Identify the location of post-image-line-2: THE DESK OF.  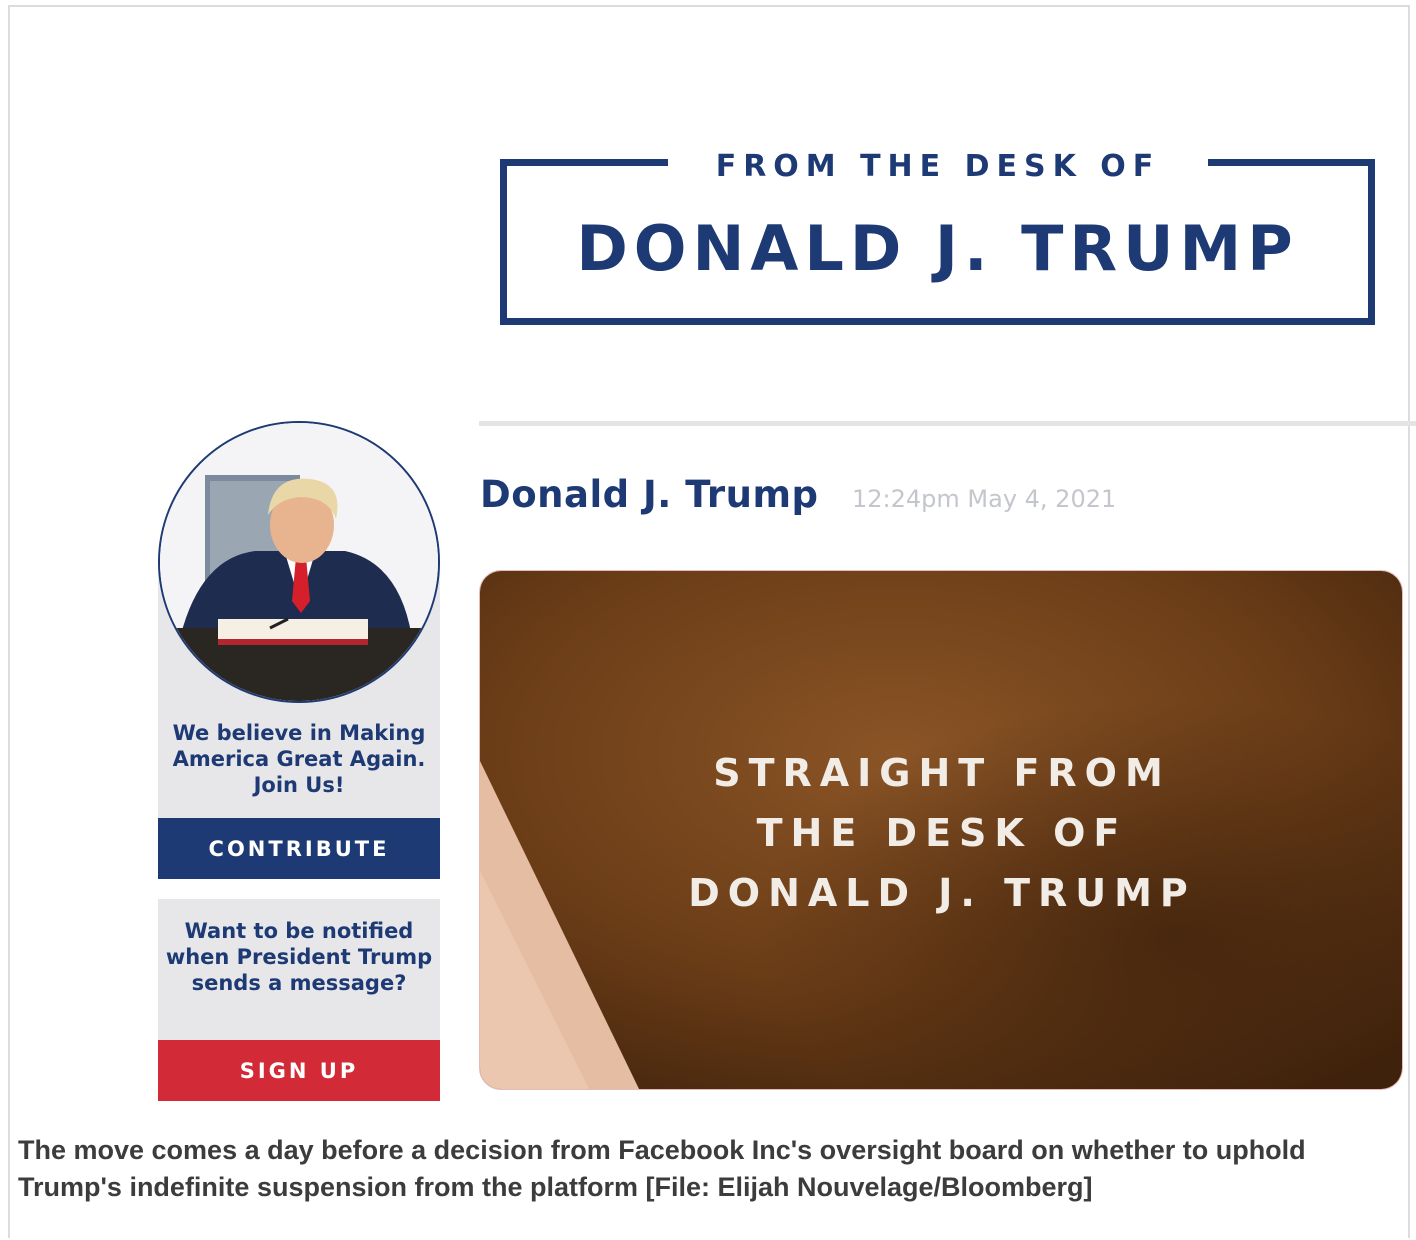
(942, 833).